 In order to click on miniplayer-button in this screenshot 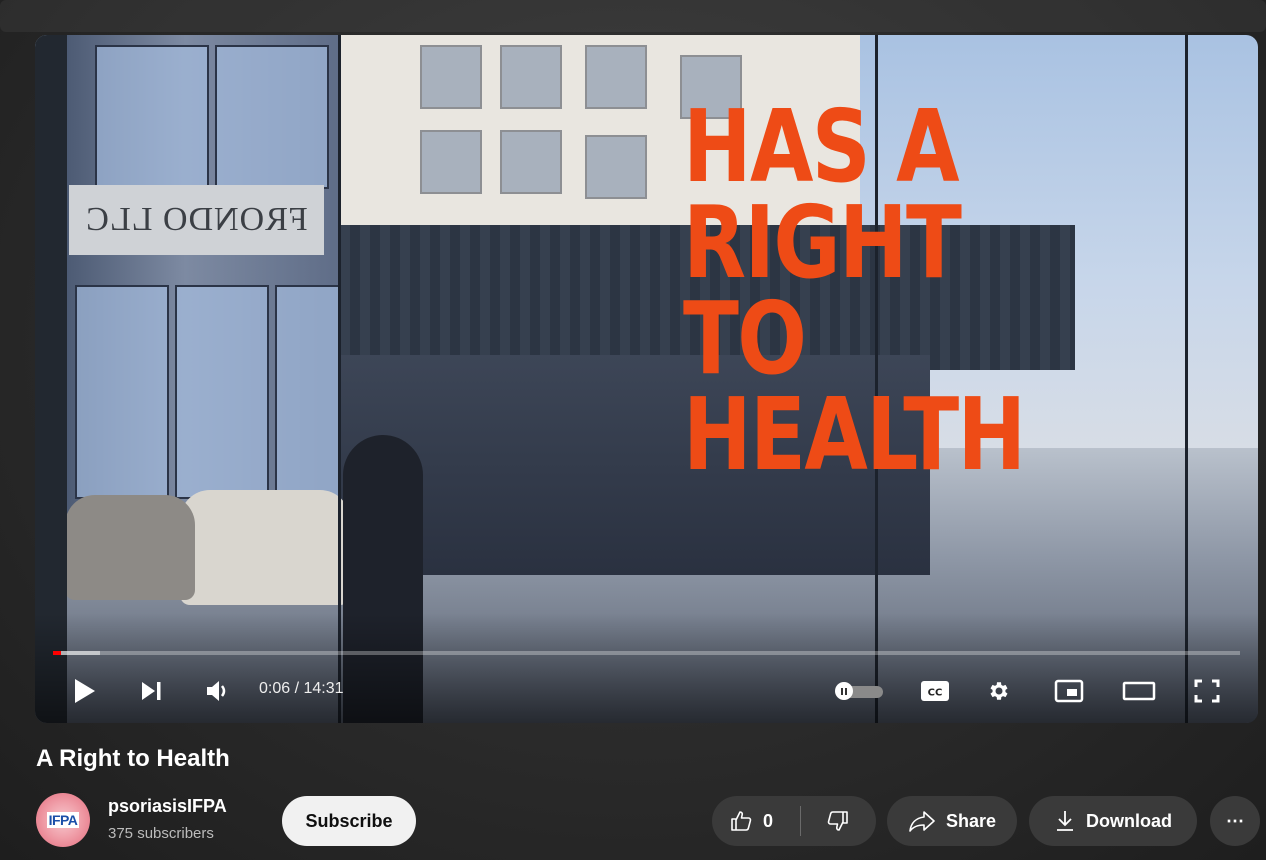, I will do `click(1069, 691)`.